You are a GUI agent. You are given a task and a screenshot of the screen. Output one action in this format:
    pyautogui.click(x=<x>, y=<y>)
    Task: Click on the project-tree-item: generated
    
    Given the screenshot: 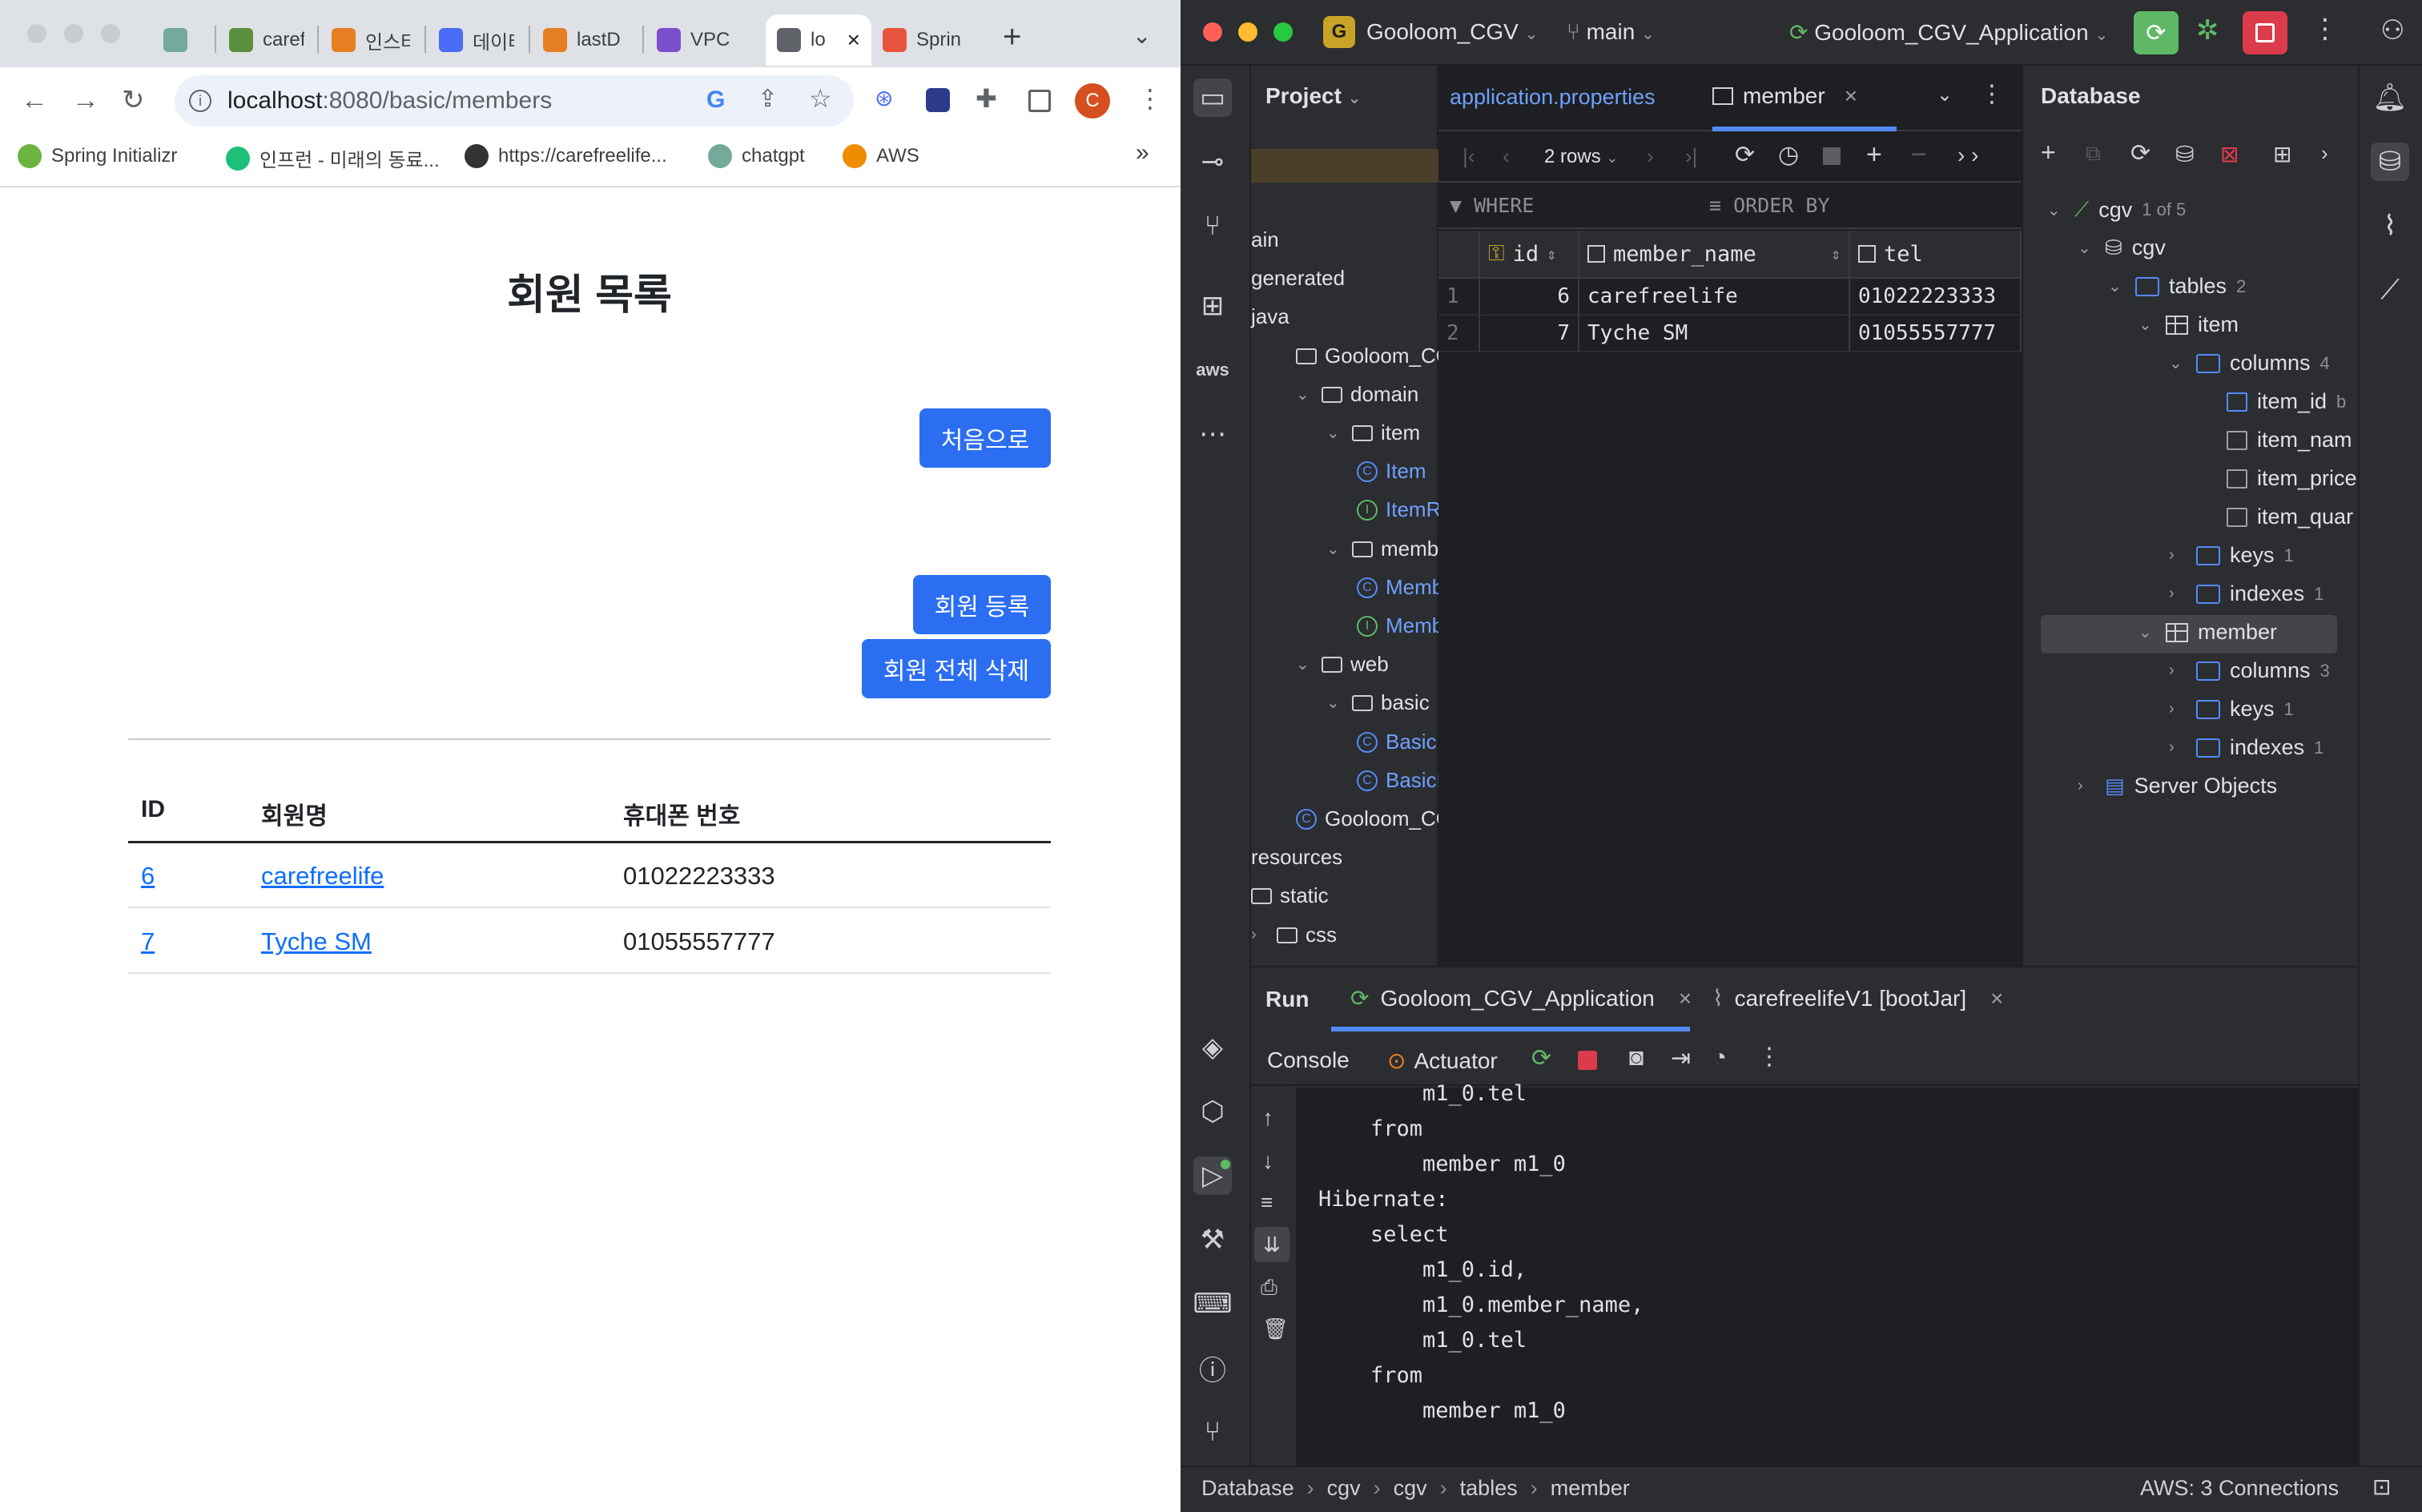 What is the action you would take?
    pyautogui.click(x=1298, y=278)
    